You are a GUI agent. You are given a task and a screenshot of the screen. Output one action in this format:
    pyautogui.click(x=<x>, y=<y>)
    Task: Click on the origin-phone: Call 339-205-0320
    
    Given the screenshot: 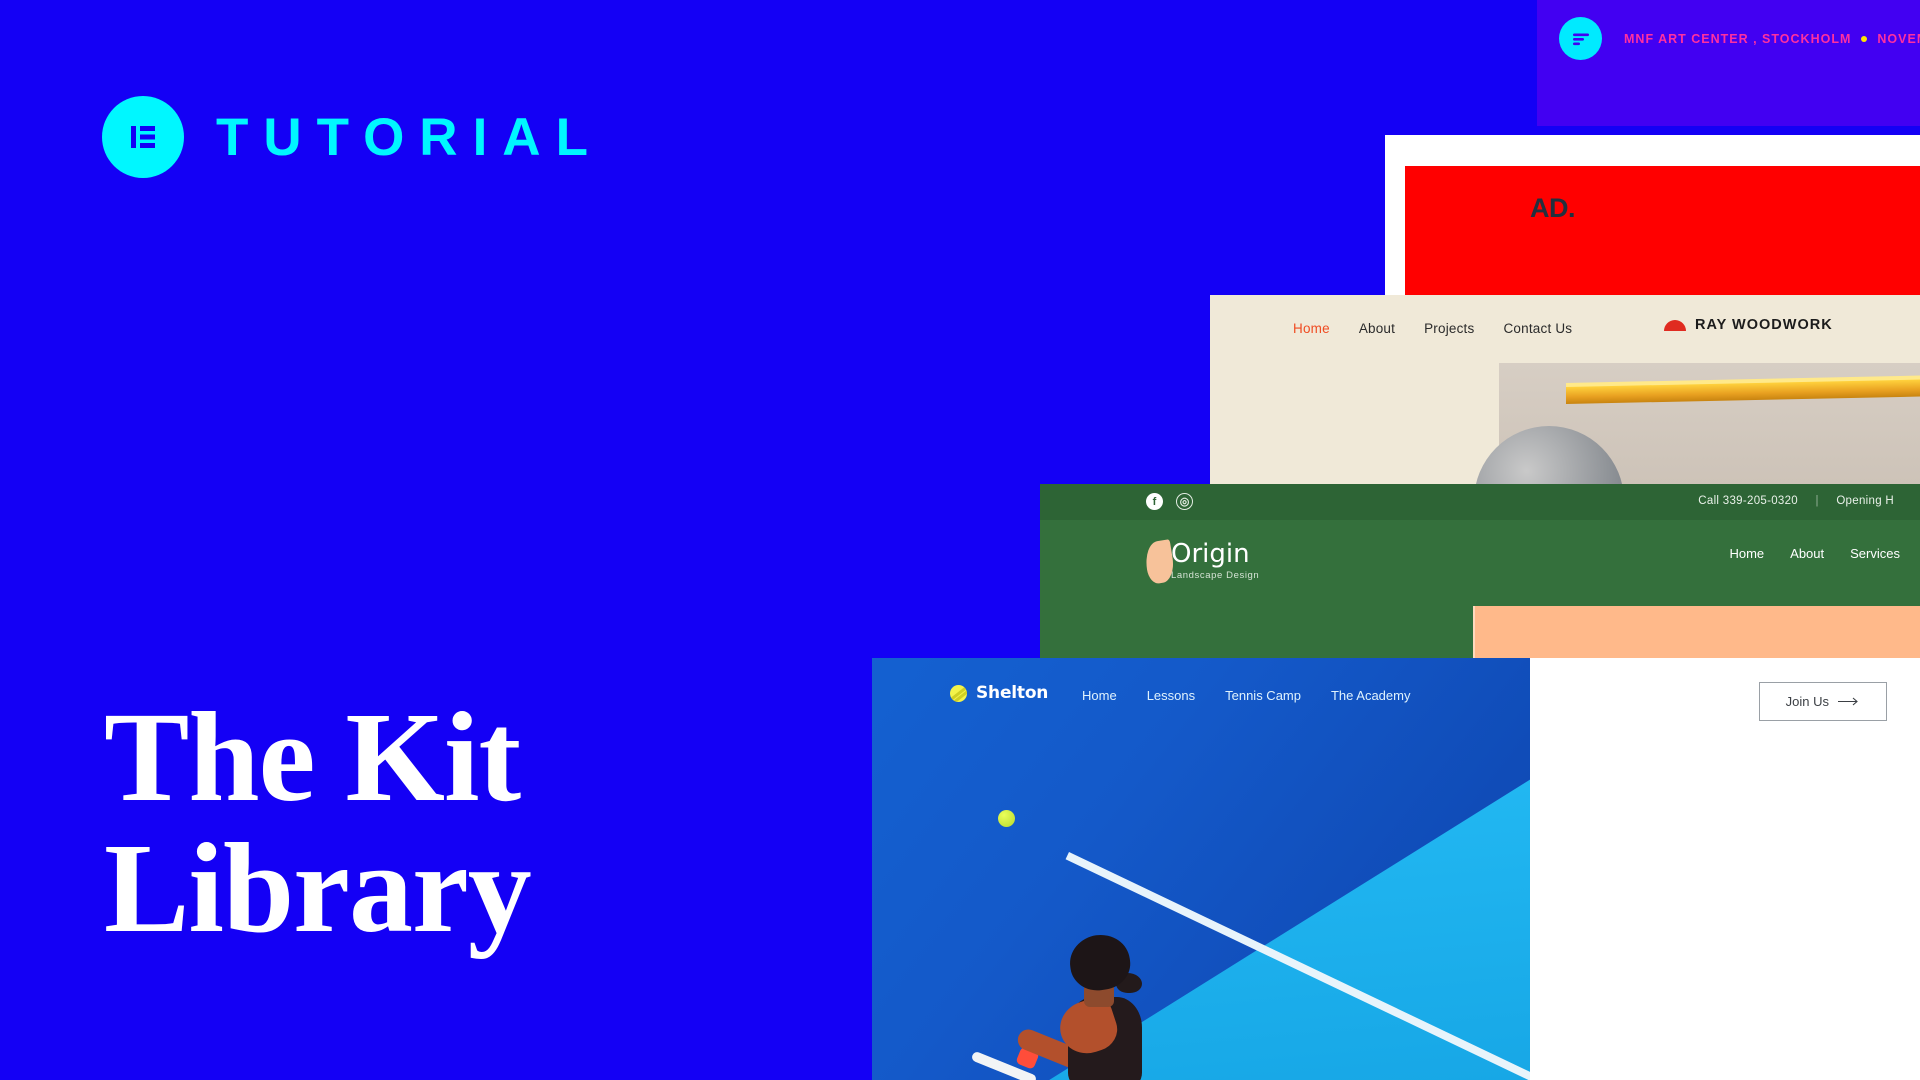 What is the action you would take?
    pyautogui.click(x=1748, y=501)
    